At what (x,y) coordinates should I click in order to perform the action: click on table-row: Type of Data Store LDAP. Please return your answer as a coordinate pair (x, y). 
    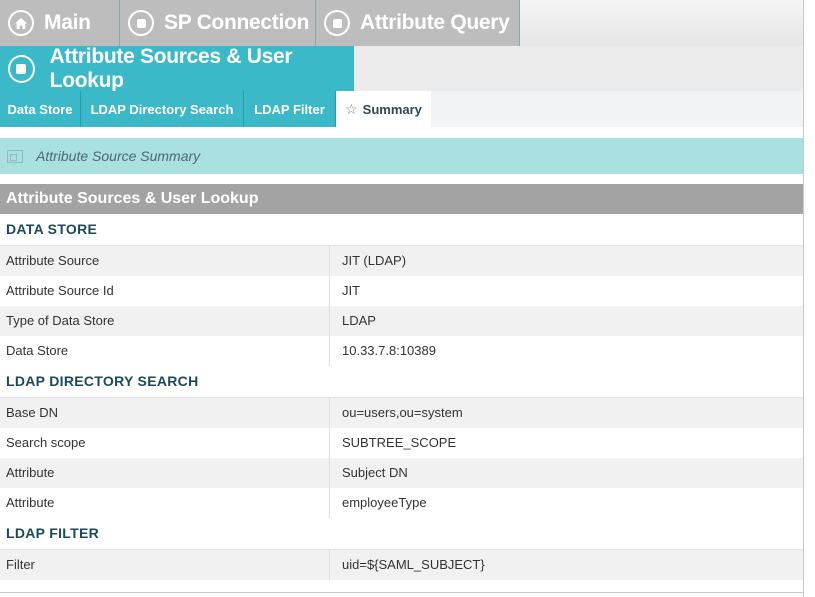
    Looking at the image, I should click on (401, 321).